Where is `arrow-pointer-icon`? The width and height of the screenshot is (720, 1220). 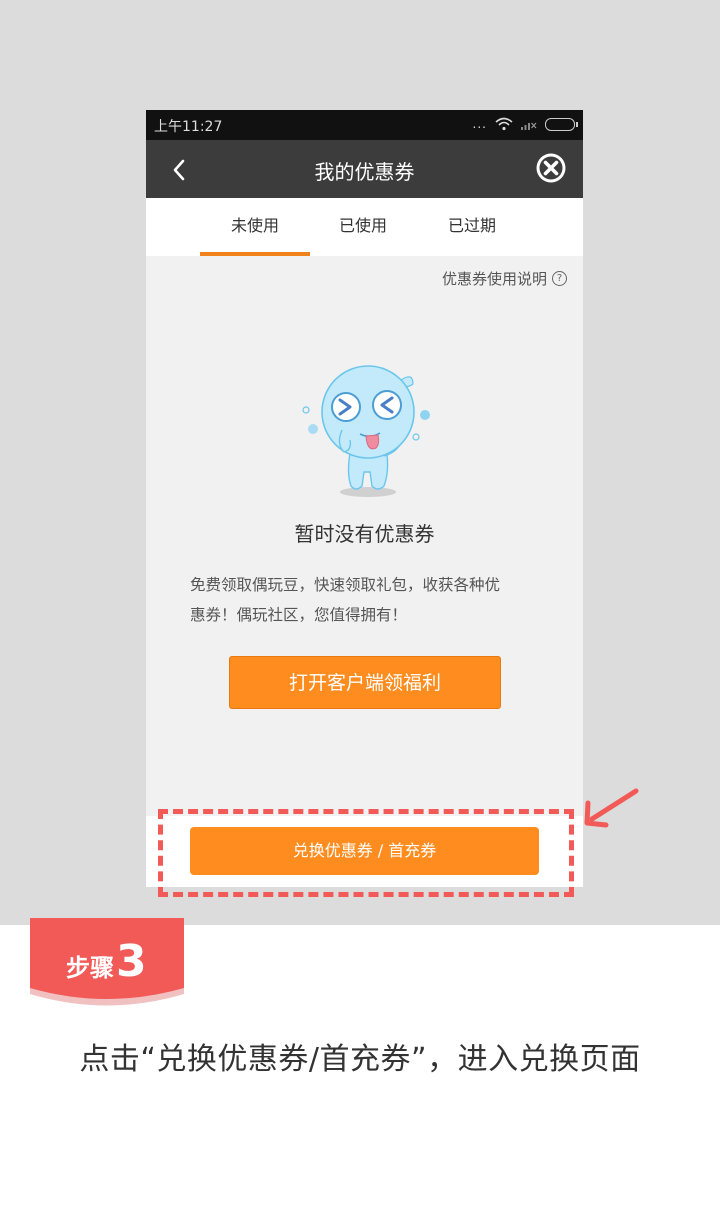 arrow-pointer-icon is located at coordinates (611, 808).